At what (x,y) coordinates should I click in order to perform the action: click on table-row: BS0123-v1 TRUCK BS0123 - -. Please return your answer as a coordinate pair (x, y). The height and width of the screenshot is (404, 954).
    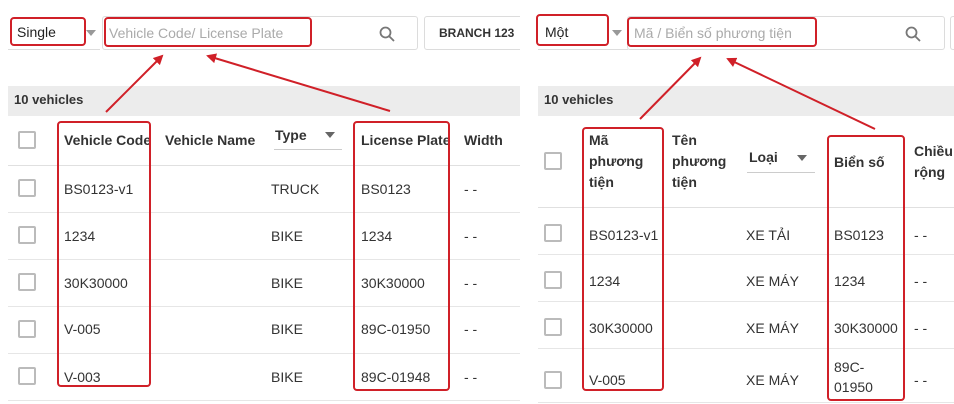
    Looking at the image, I should click on (264, 189).